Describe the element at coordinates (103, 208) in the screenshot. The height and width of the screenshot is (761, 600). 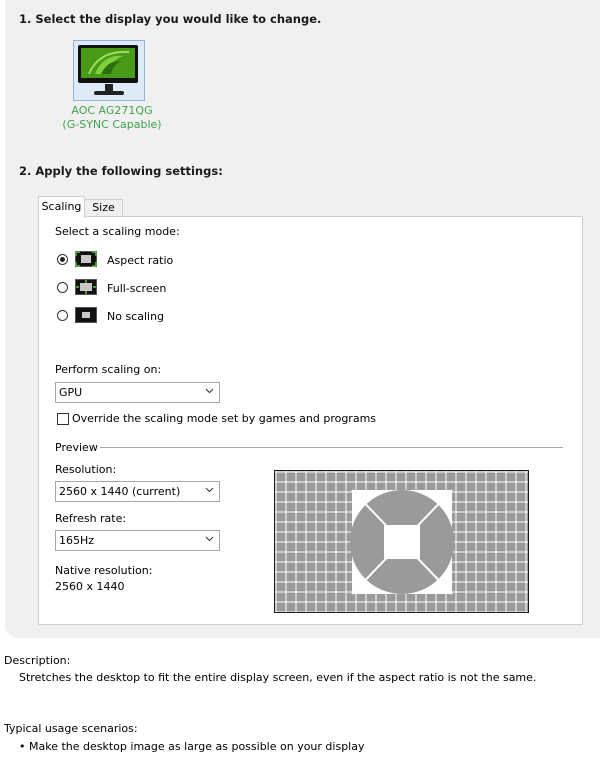
I see `tab-size: Size` at that location.